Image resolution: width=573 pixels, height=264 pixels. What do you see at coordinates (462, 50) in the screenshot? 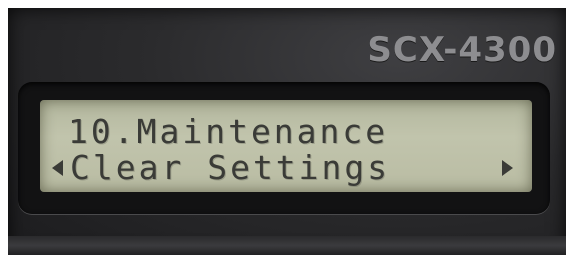
I see `model-label: SCX-4300` at bounding box center [462, 50].